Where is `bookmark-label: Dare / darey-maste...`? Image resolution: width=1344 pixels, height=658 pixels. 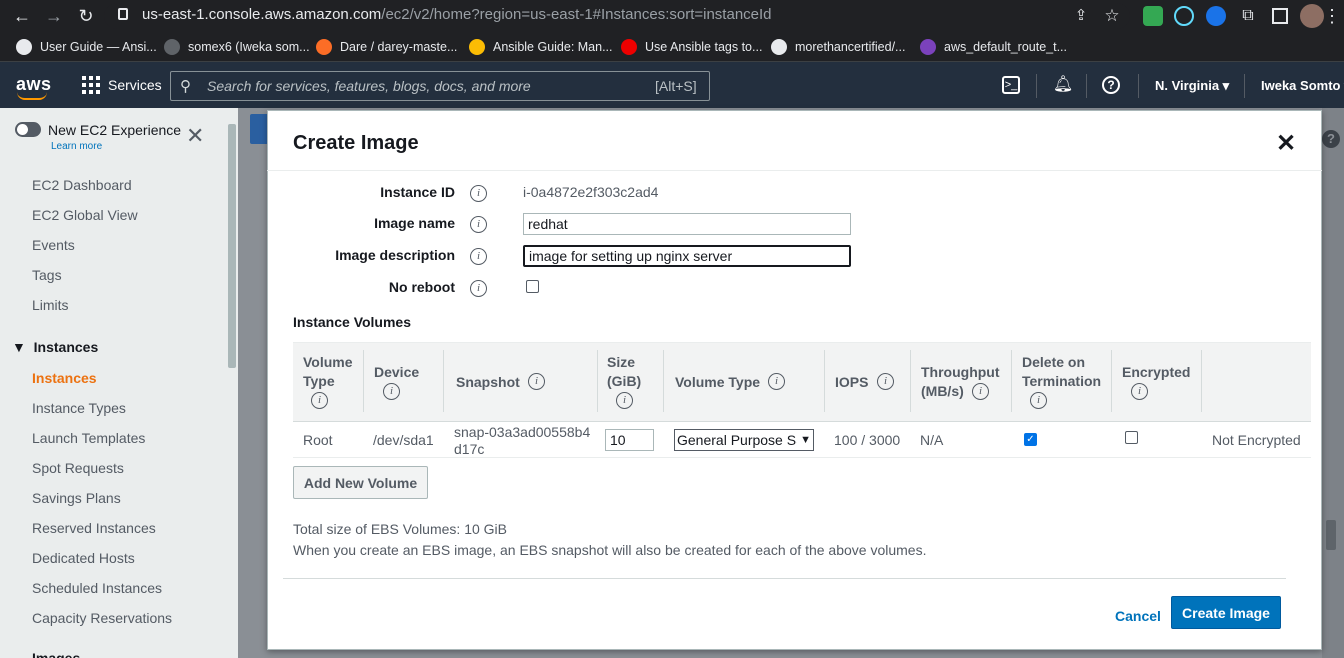
bookmark-label: Dare / darey-maste... is located at coordinates (399, 47).